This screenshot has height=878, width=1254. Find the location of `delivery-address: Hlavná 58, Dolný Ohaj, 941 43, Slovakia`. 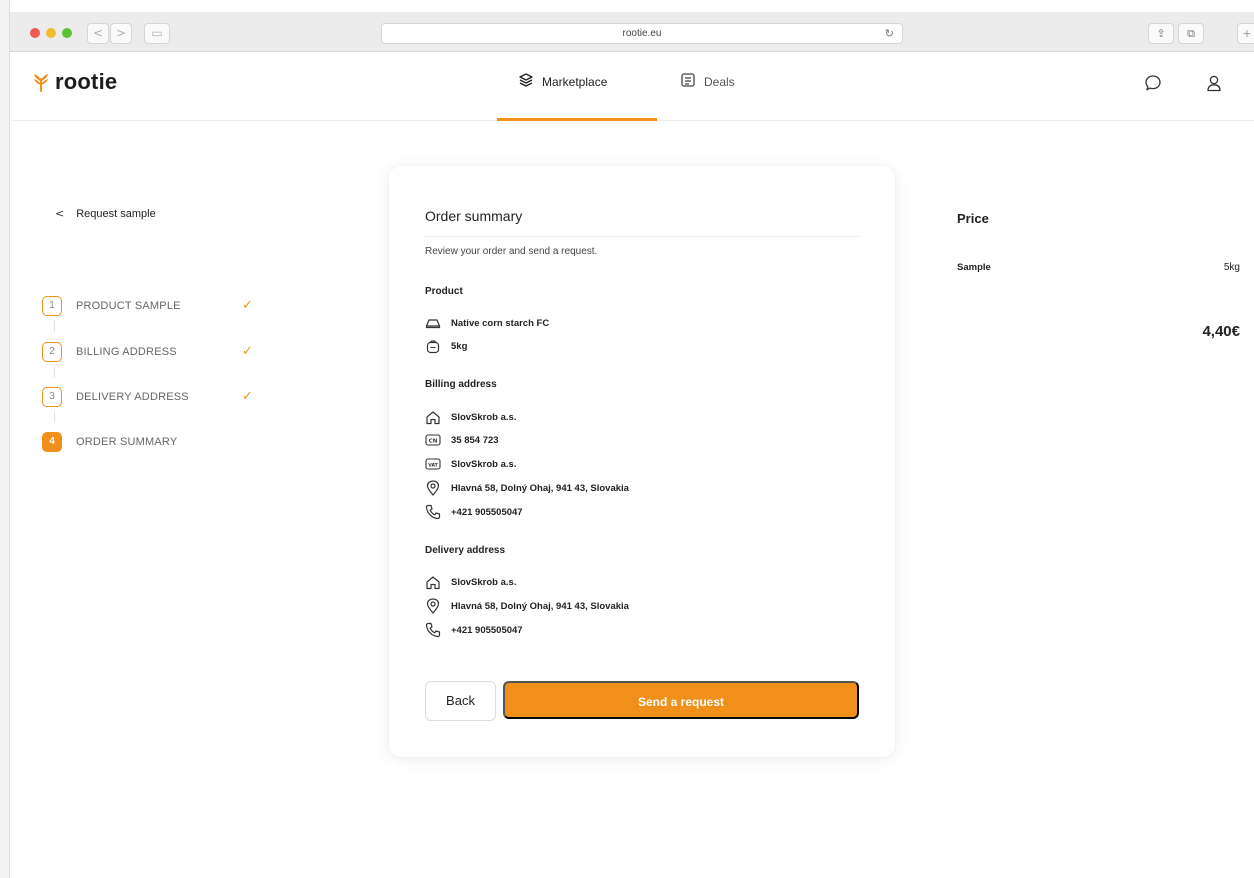

delivery-address: Hlavná 58, Dolný Ohaj, 941 43, Slovakia is located at coordinates (540, 606).